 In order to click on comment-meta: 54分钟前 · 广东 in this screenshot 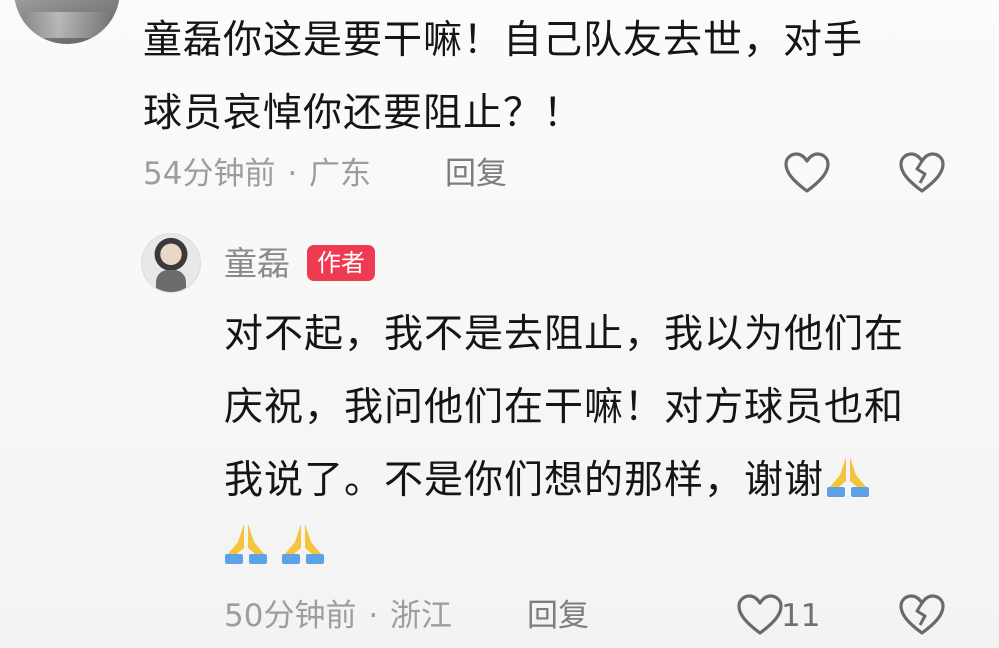, I will do `click(257, 174)`.